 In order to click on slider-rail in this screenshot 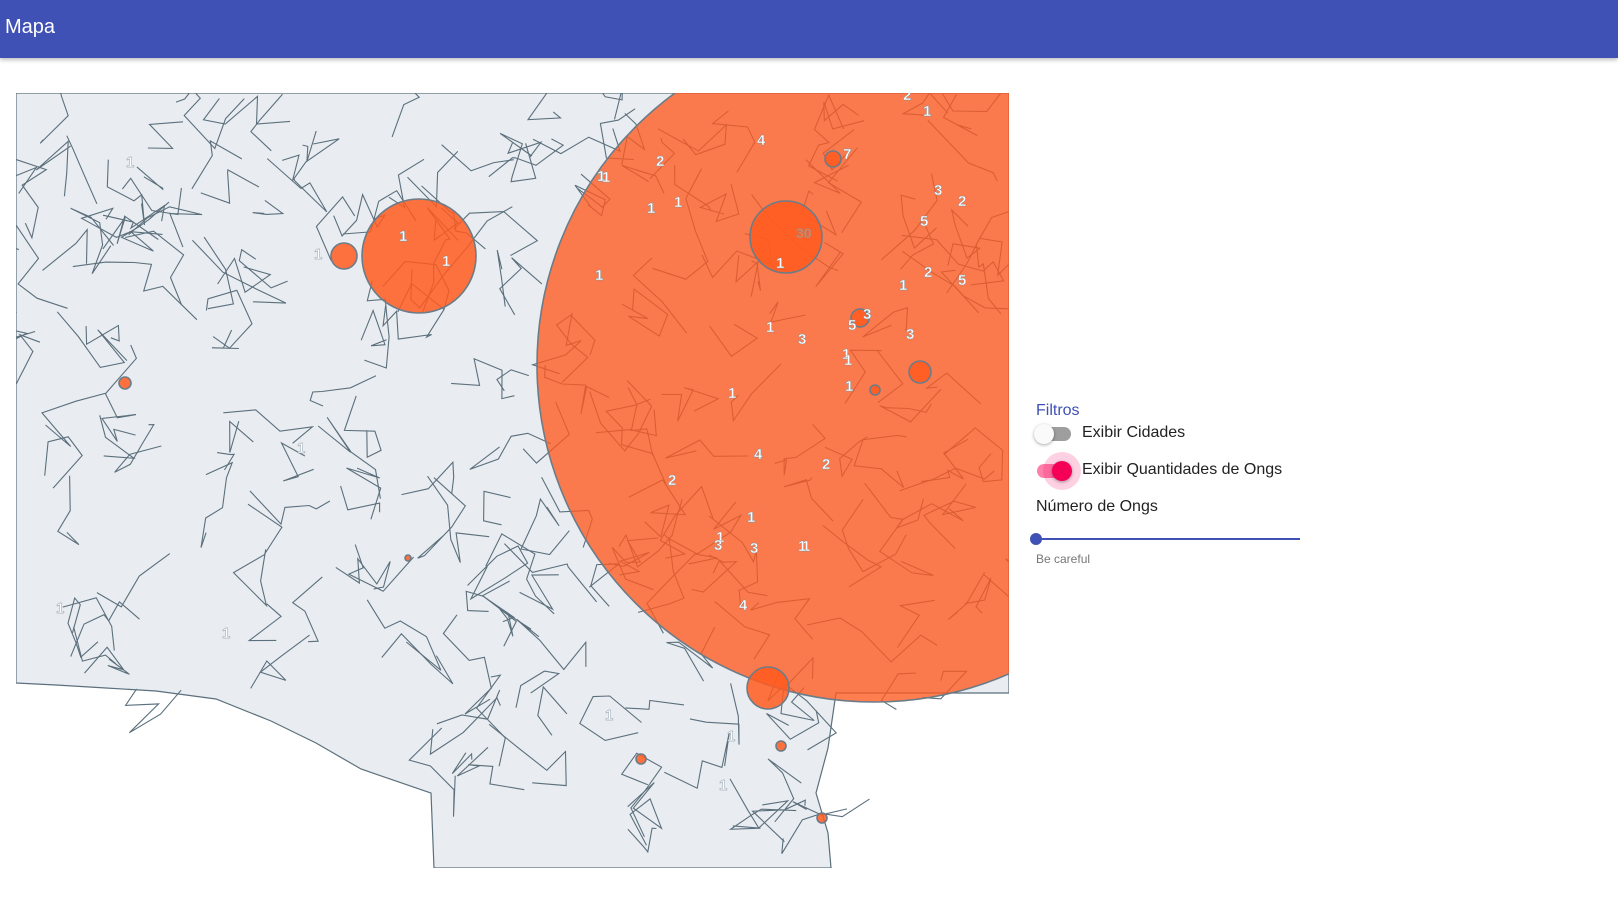, I will do `click(1168, 539)`.